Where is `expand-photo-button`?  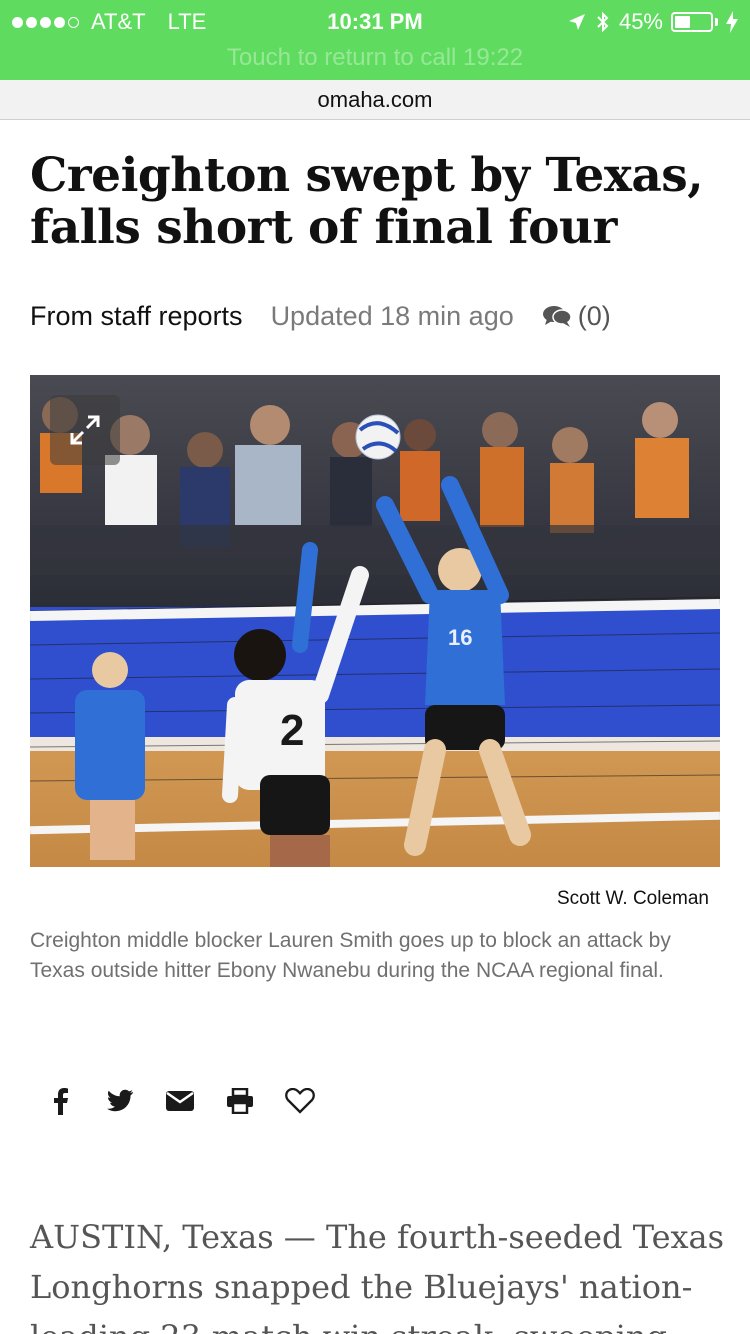 expand-photo-button is located at coordinates (85, 430).